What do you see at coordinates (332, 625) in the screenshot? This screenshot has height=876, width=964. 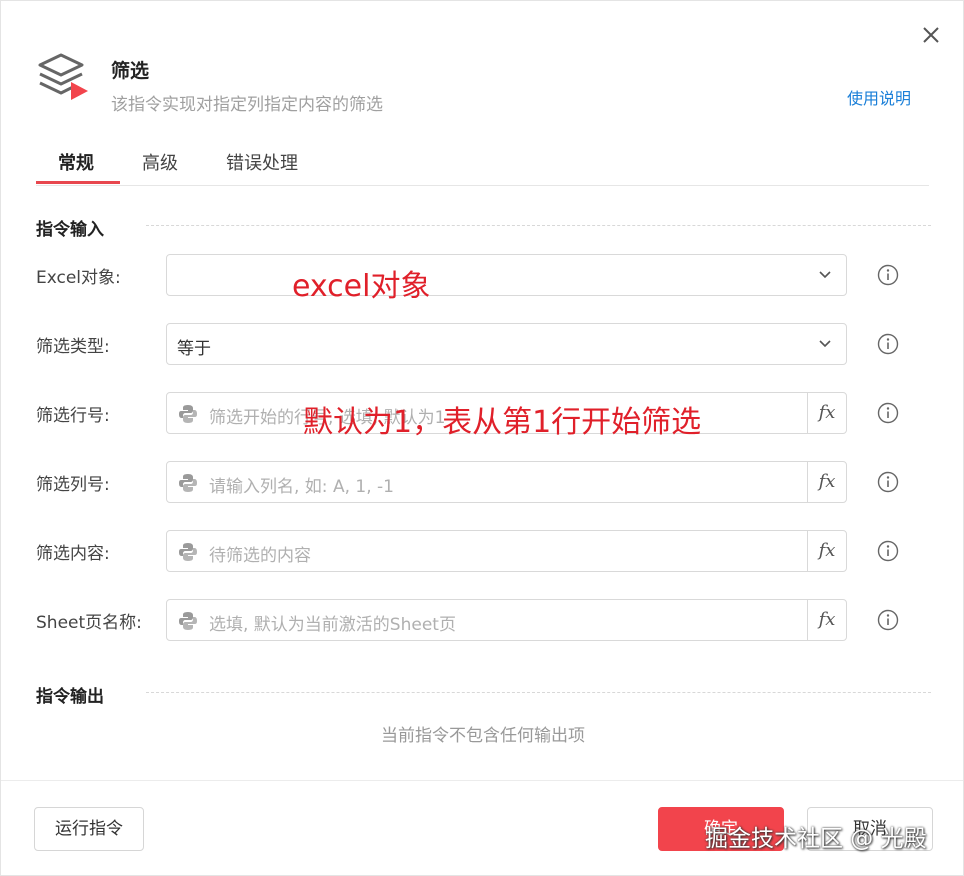 I see `sheet-name-placeholder: 选填, 默认为当前激活的Sheet页` at bounding box center [332, 625].